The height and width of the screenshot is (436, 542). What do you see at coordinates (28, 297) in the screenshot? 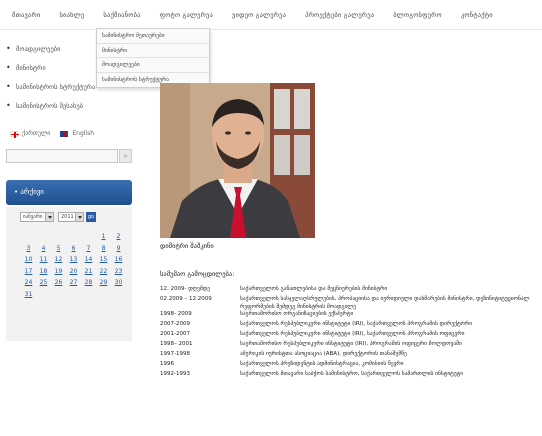
I see `calendar-day: 31` at bounding box center [28, 297].